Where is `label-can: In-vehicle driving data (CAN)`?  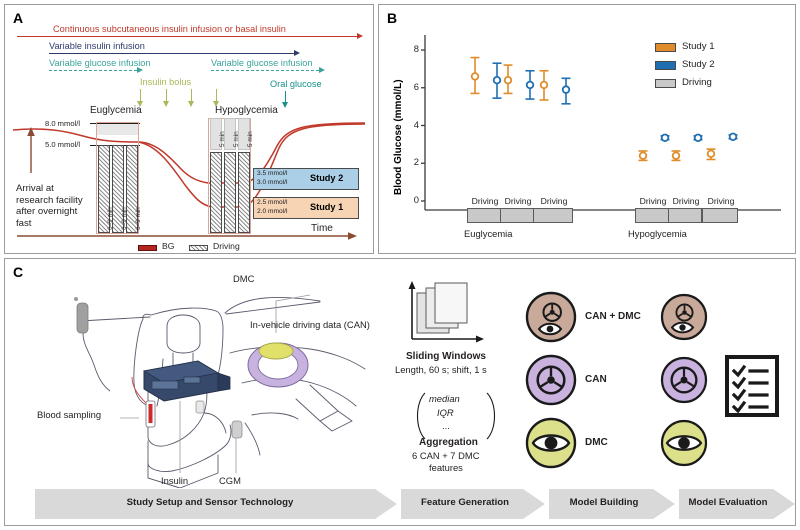 label-can: In-vehicle driving data (CAN) is located at coordinates (310, 324).